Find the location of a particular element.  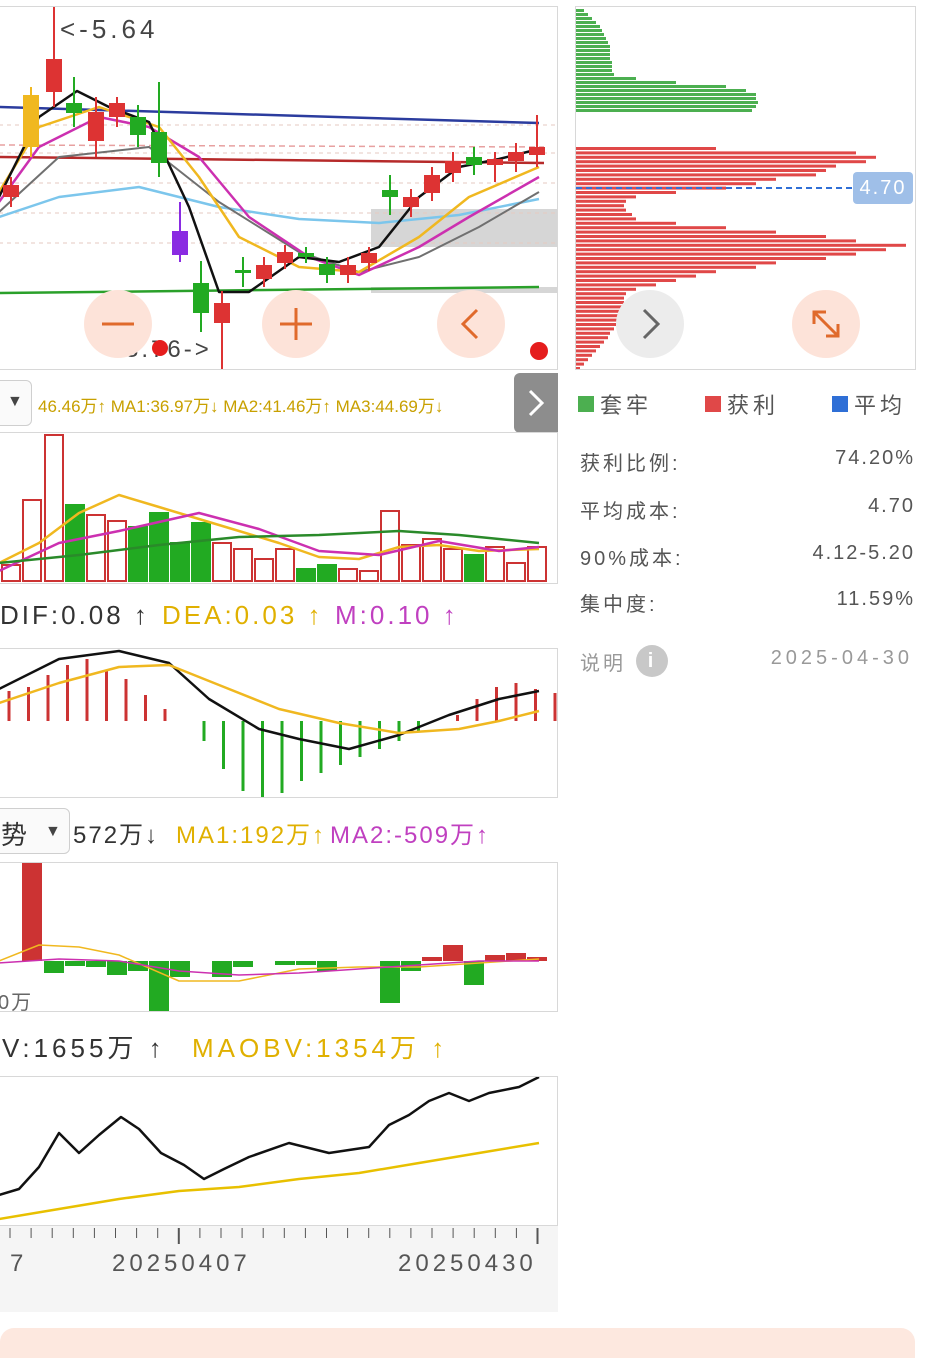

volume-chart-panel is located at coordinates (279, 508).